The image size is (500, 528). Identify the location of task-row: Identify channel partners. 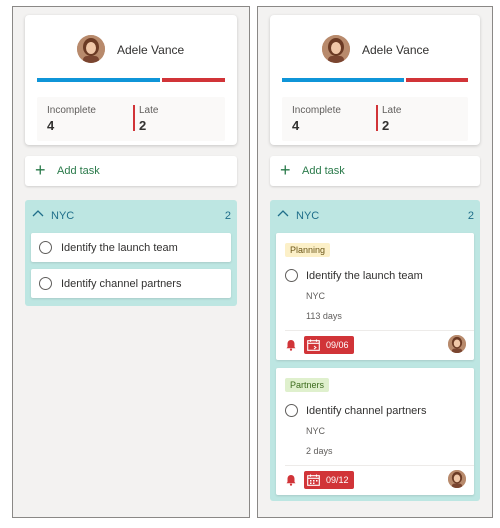
(131, 283).